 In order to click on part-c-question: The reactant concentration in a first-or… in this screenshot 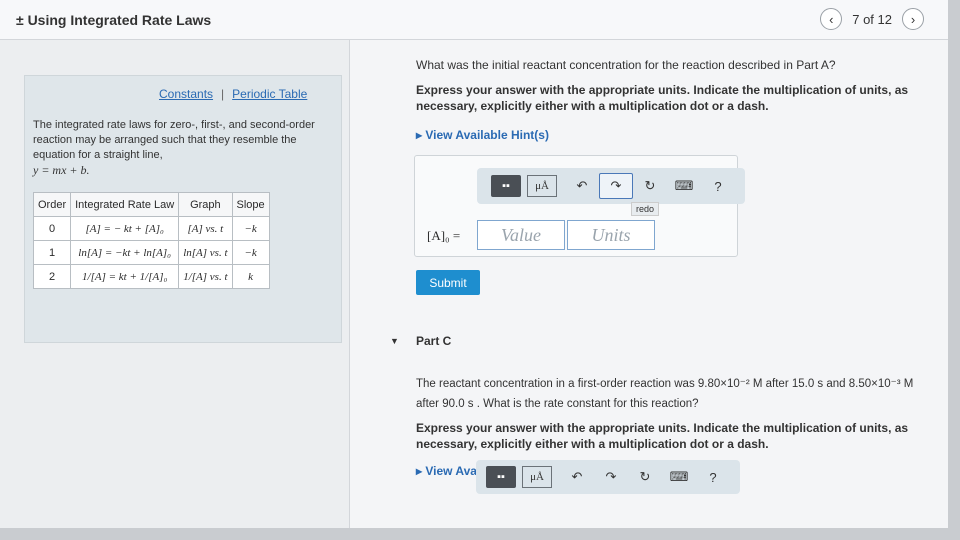, I will do `click(665, 394)`.